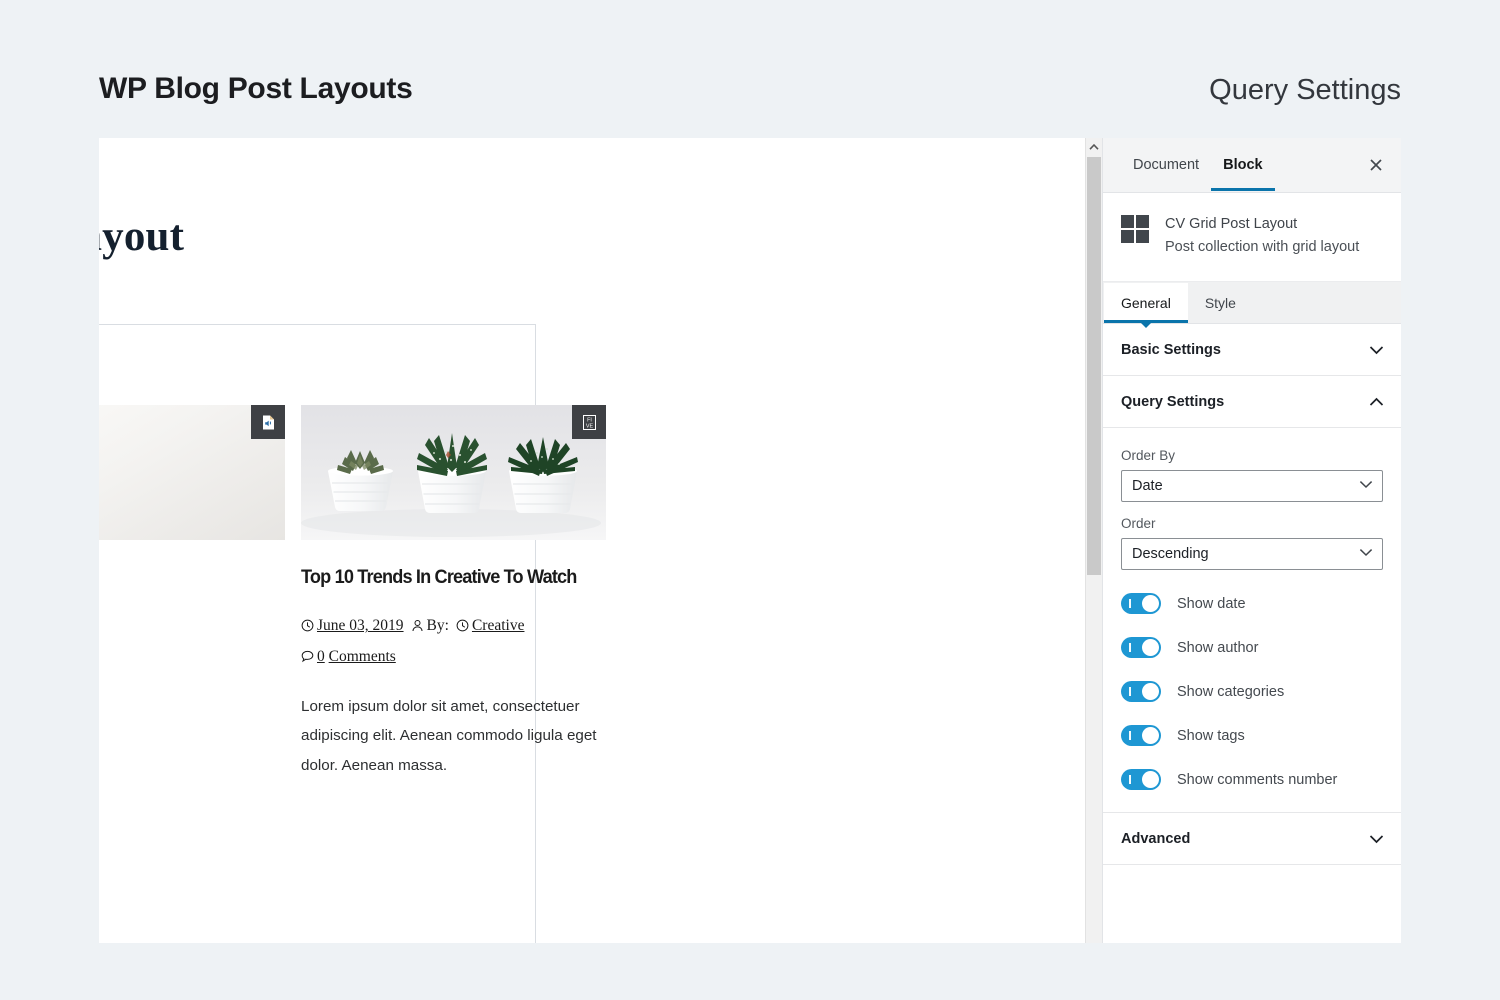 The height and width of the screenshot is (1000, 1500). Describe the element at coordinates (1252, 883) in the screenshot. I see `sidebar-footer-spacer` at that location.